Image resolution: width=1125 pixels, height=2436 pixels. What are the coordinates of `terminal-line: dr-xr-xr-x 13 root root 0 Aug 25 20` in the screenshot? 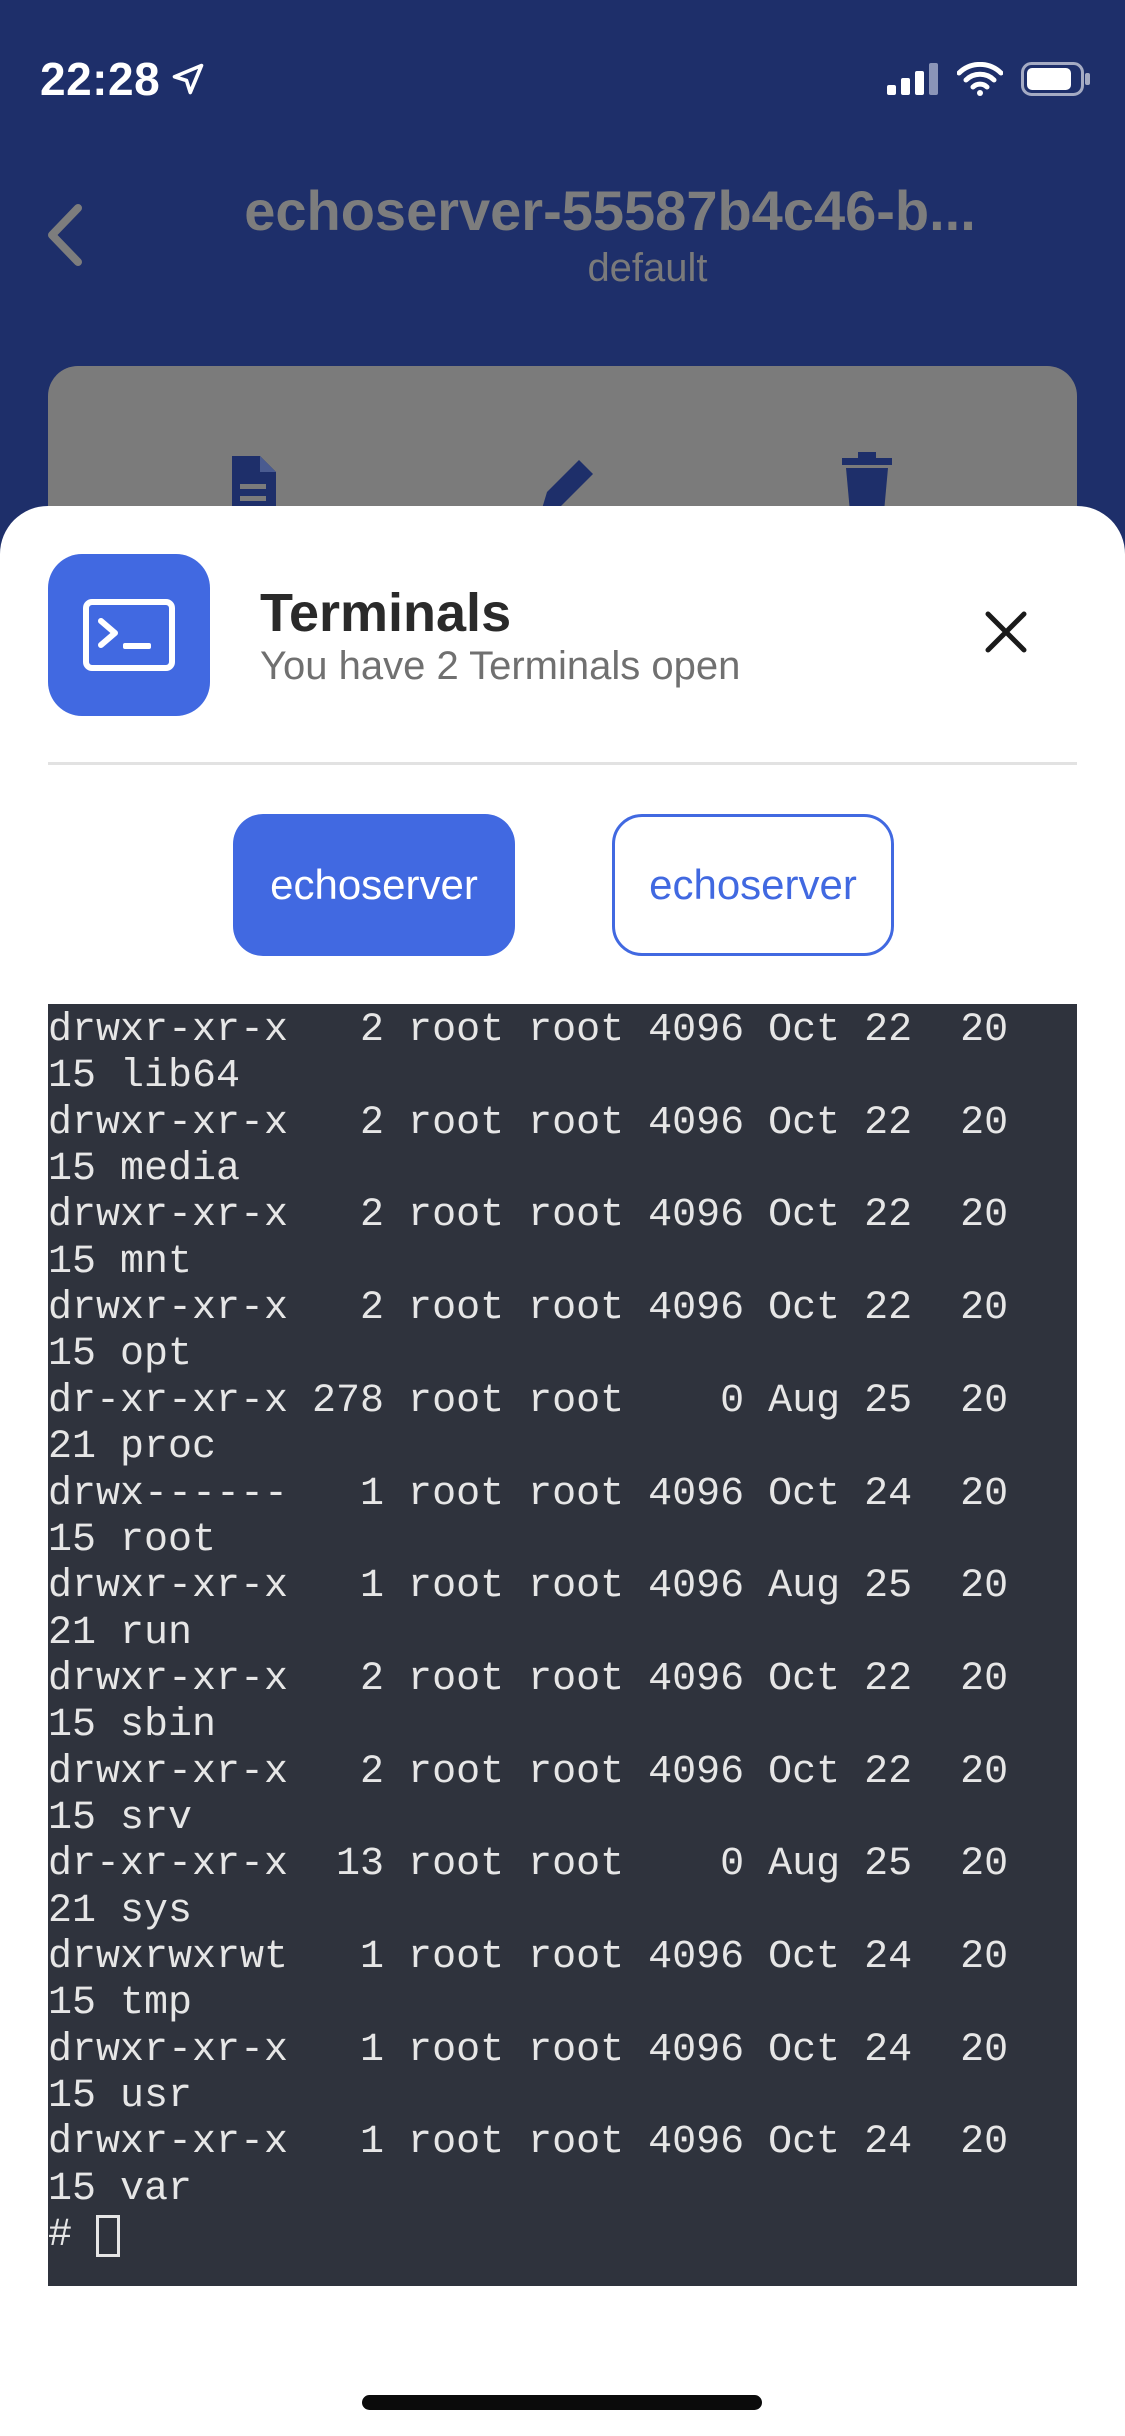 It's located at (528, 1865).